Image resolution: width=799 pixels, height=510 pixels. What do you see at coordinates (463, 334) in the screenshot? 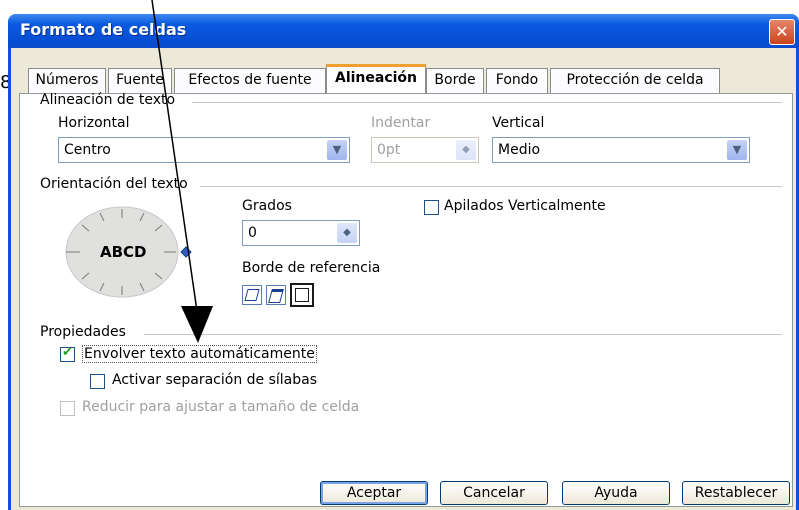
I see `properties-divider` at bounding box center [463, 334].